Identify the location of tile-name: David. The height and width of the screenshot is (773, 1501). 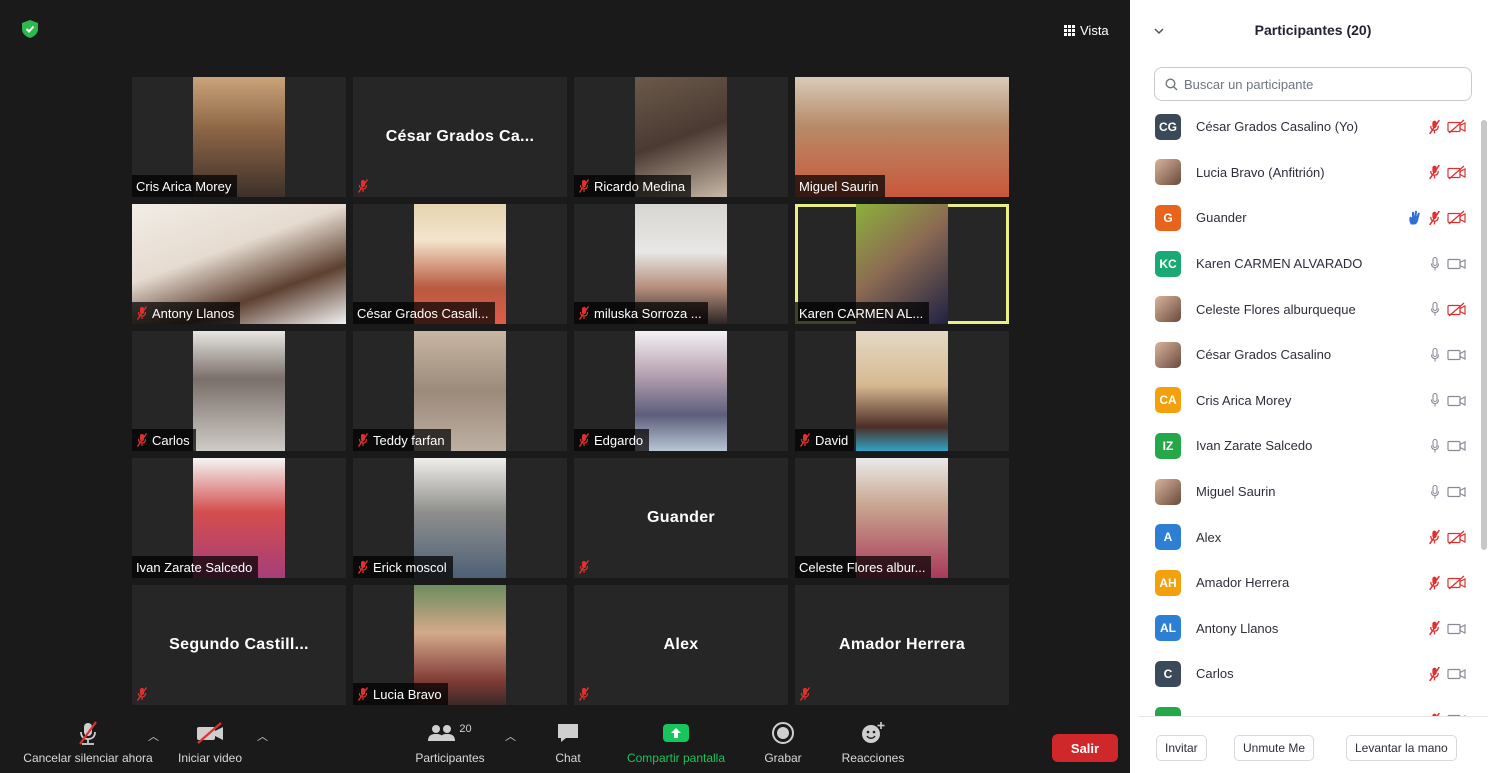
(832, 440).